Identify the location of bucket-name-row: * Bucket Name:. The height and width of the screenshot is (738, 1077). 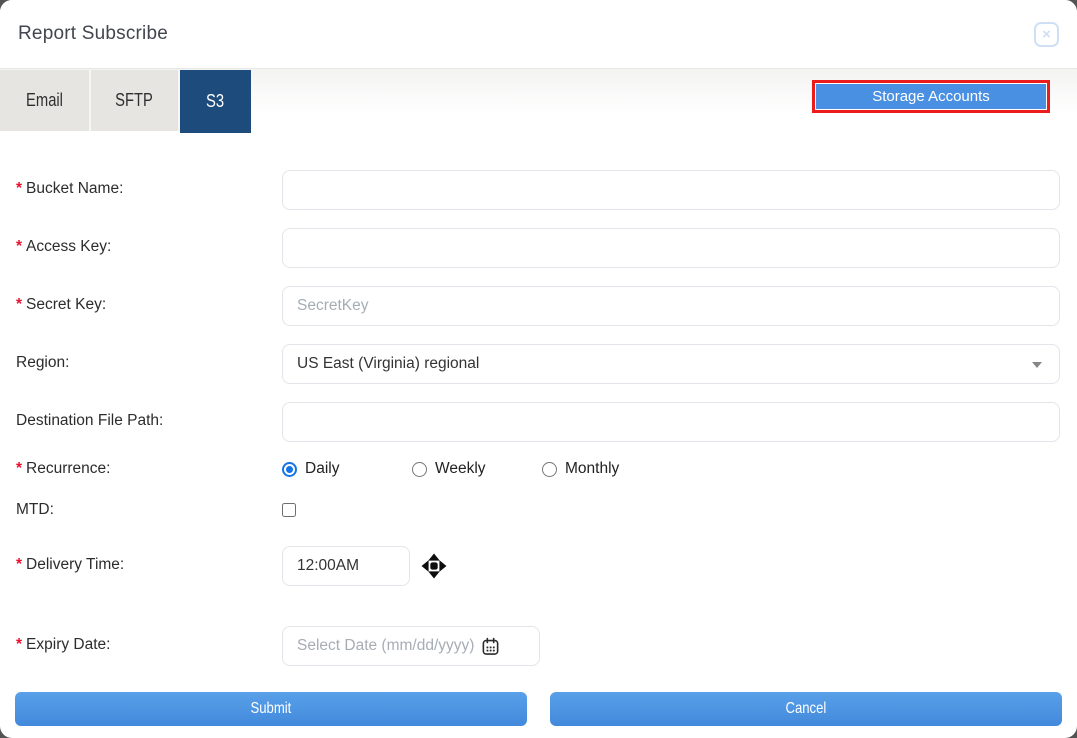
(538, 190).